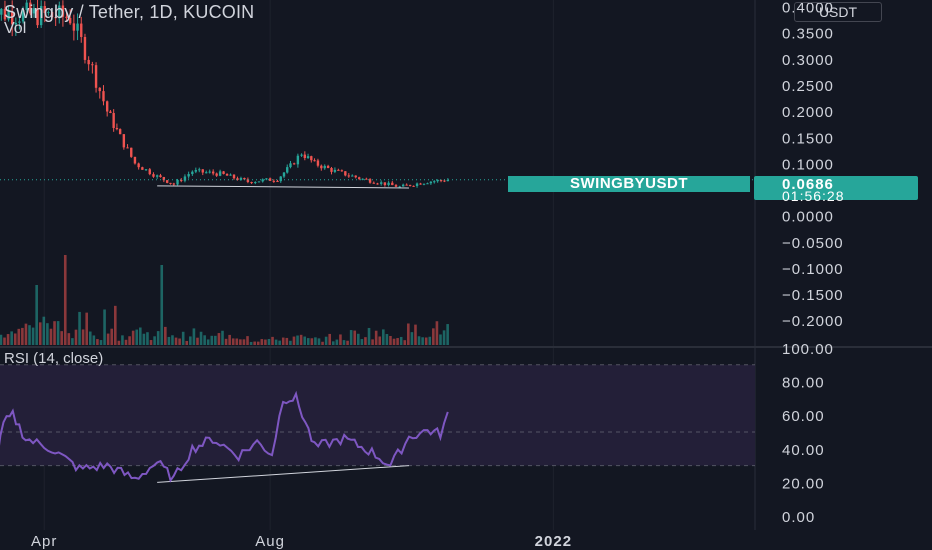 This screenshot has height=550, width=932. What do you see at coordinates (808, 138) in the screenshot?
I see `price-tick-label: 0.1500` at bounding box center [808, 138].